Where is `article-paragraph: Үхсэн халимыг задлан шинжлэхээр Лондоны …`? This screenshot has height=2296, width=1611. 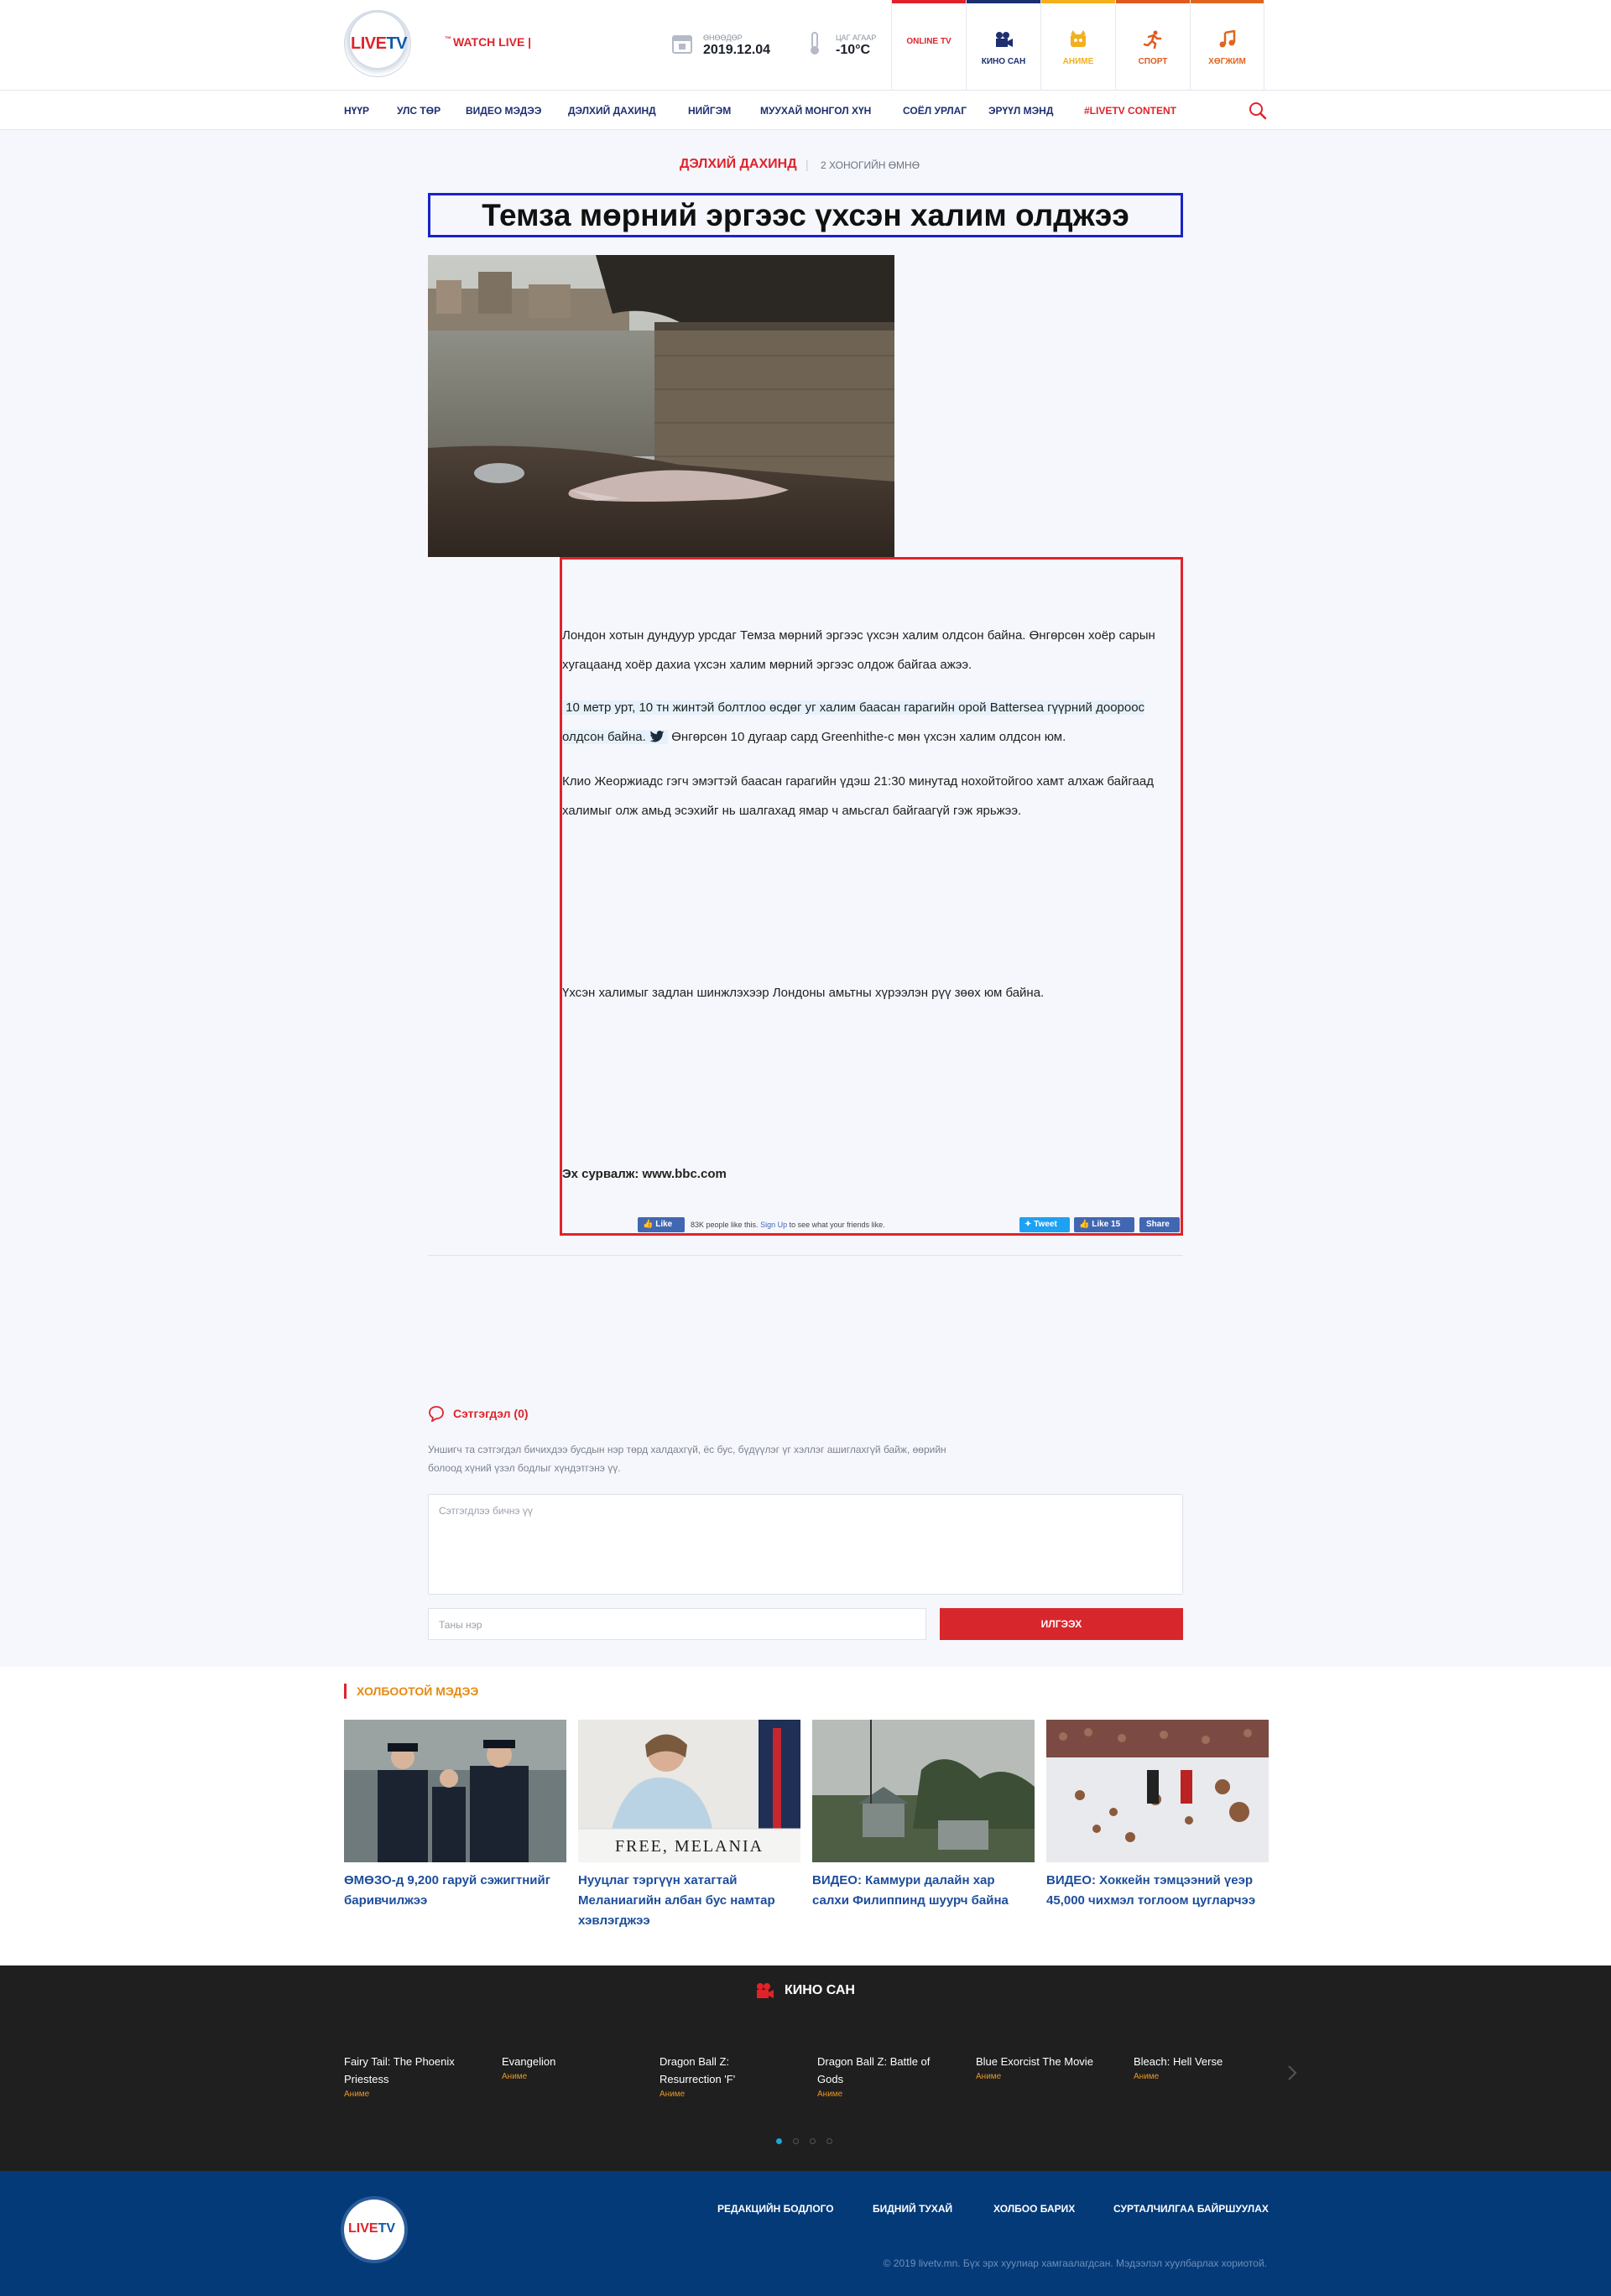 article-paragraph: Үхсэн халимыг задлан шинжлэхээр Лондоны … is located at coordinates (803, 993).